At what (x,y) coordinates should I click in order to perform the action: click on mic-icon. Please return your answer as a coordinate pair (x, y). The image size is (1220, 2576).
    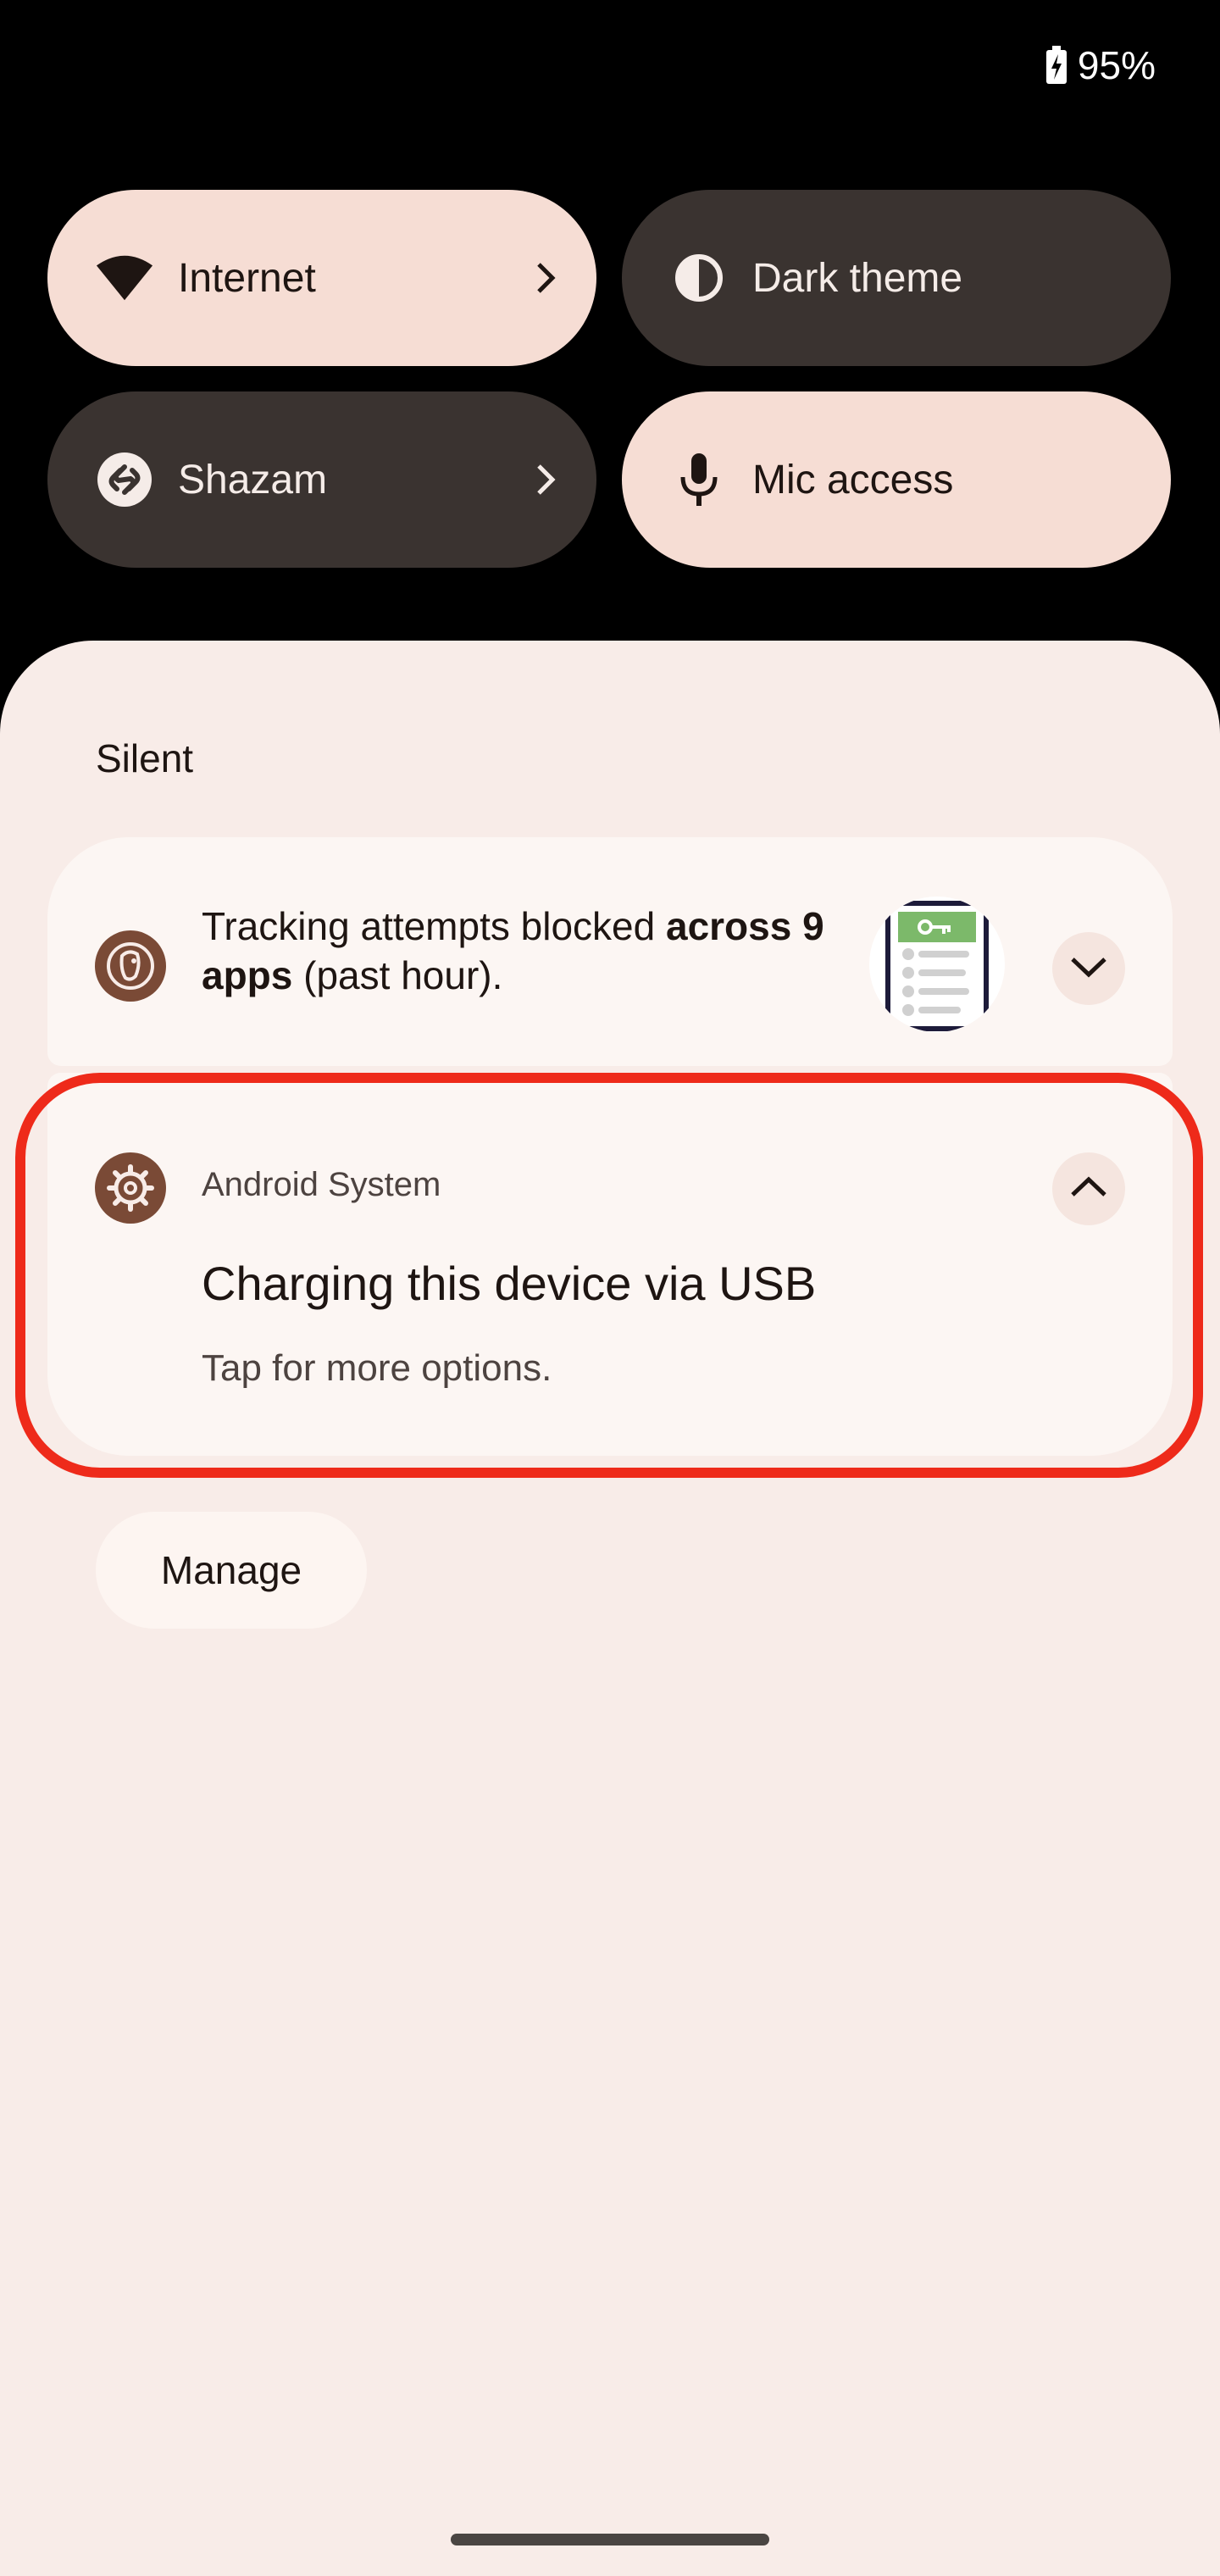
    Looking at the image, I should click on (699, 479).